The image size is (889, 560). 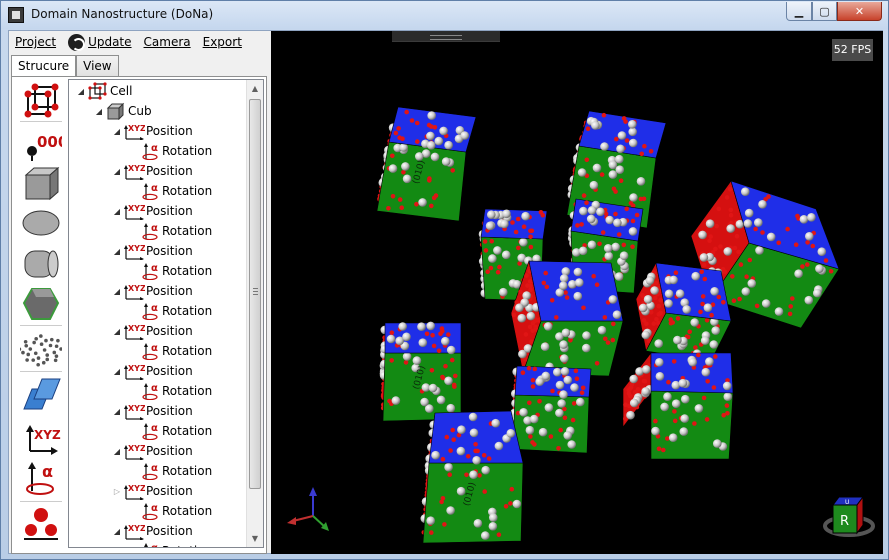 What do you see at coordinates (824, 11) in the screenshot?
I see `maximize-button: ▢` at bounding box center [824, 11].